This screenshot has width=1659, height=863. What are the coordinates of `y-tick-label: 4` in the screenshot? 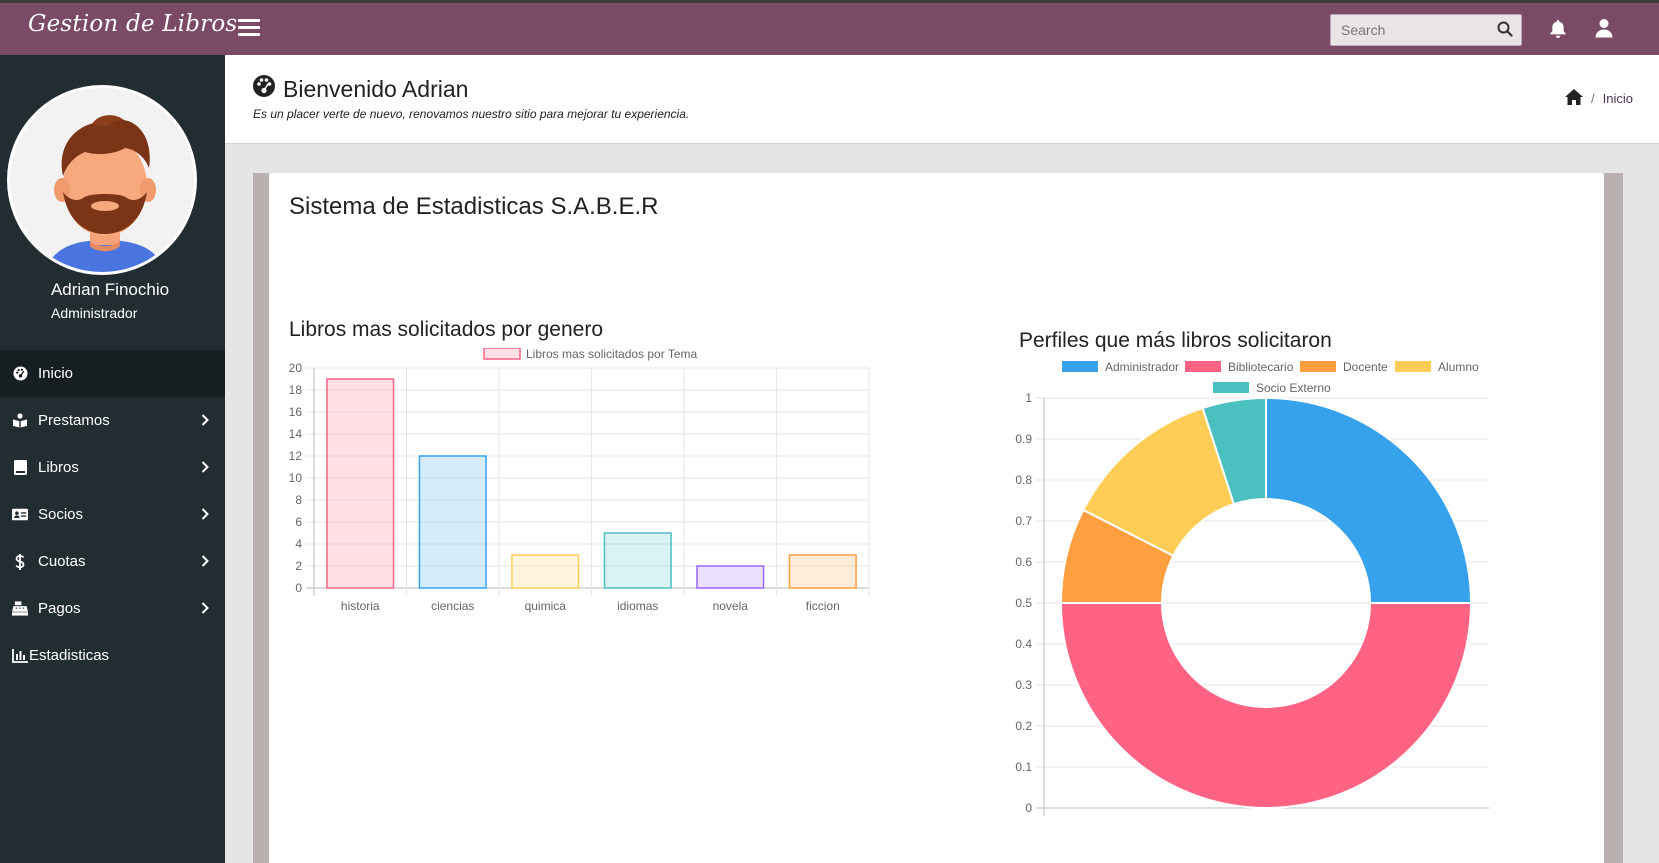 It's located at (298, 544).